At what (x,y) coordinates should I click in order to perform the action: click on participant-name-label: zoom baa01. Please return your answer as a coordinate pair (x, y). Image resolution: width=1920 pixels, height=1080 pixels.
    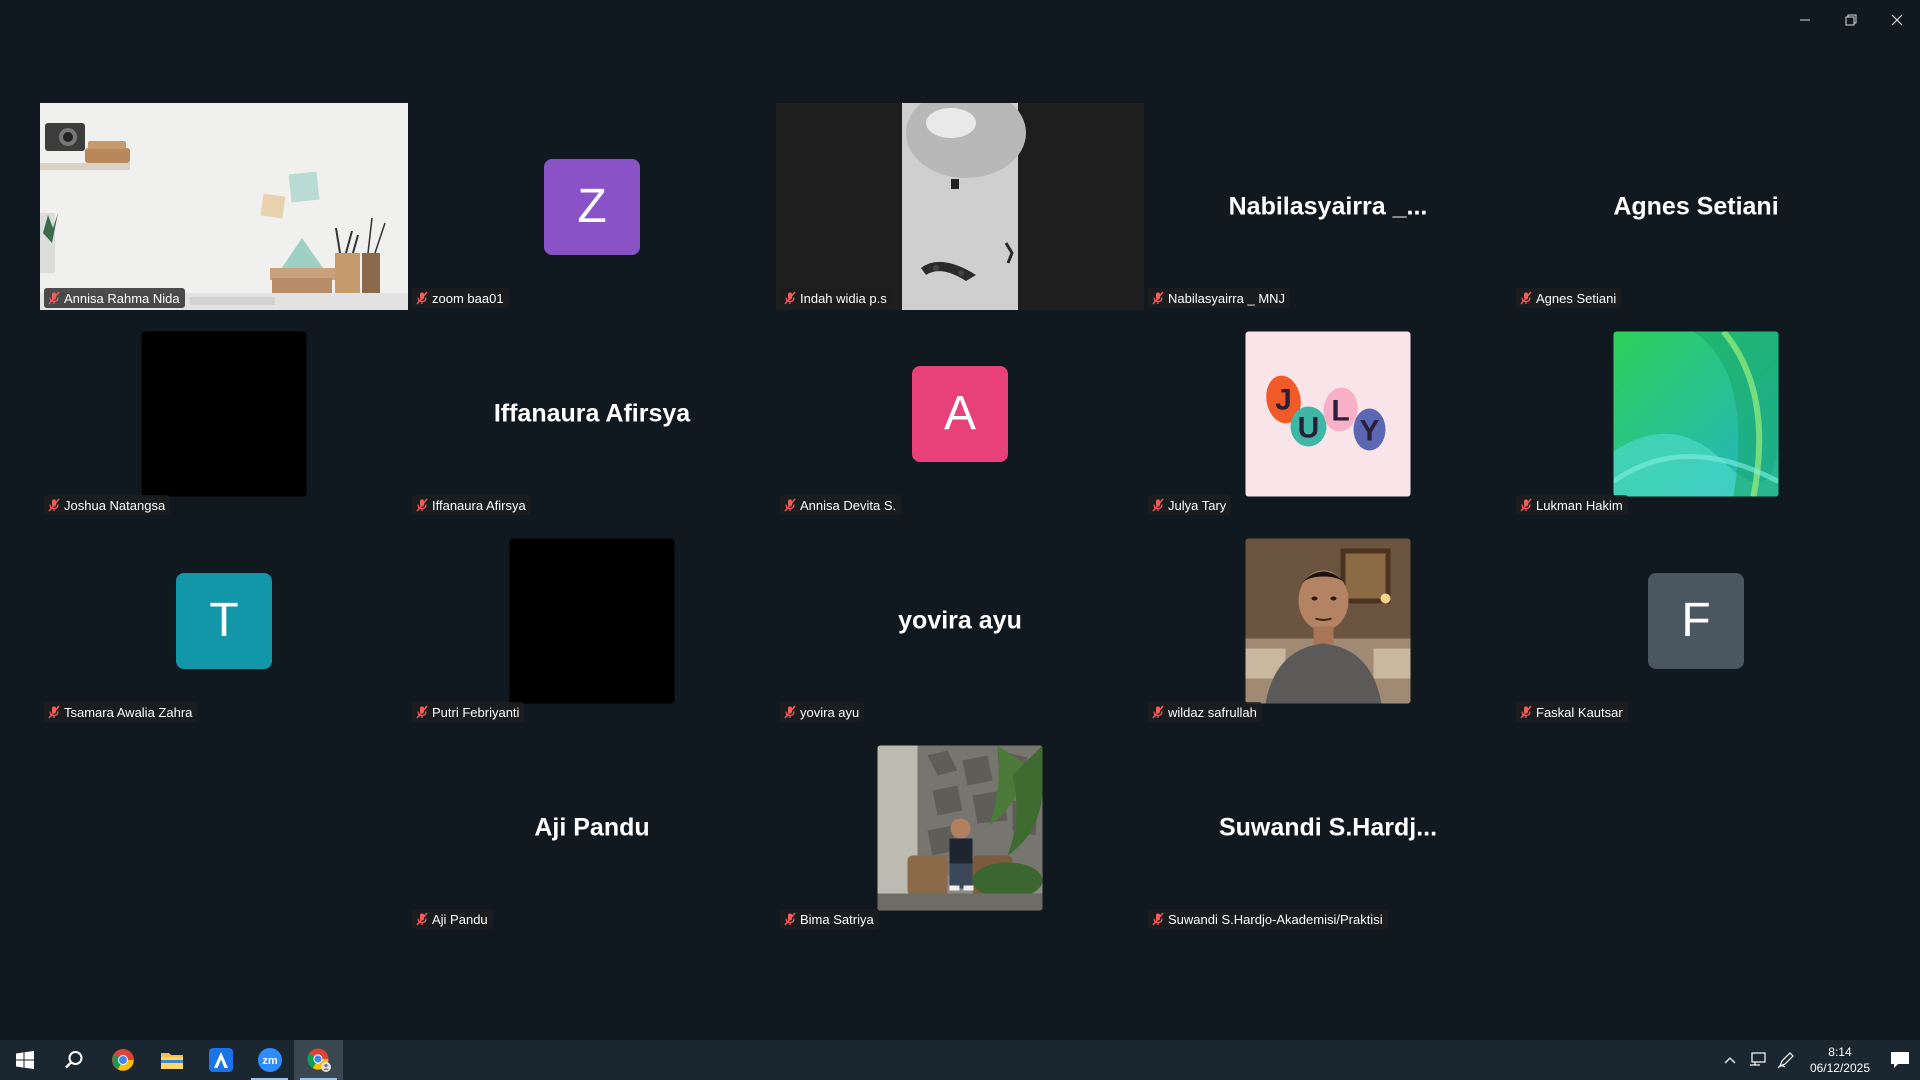
    Looking at the image, I should click on (460, 298).